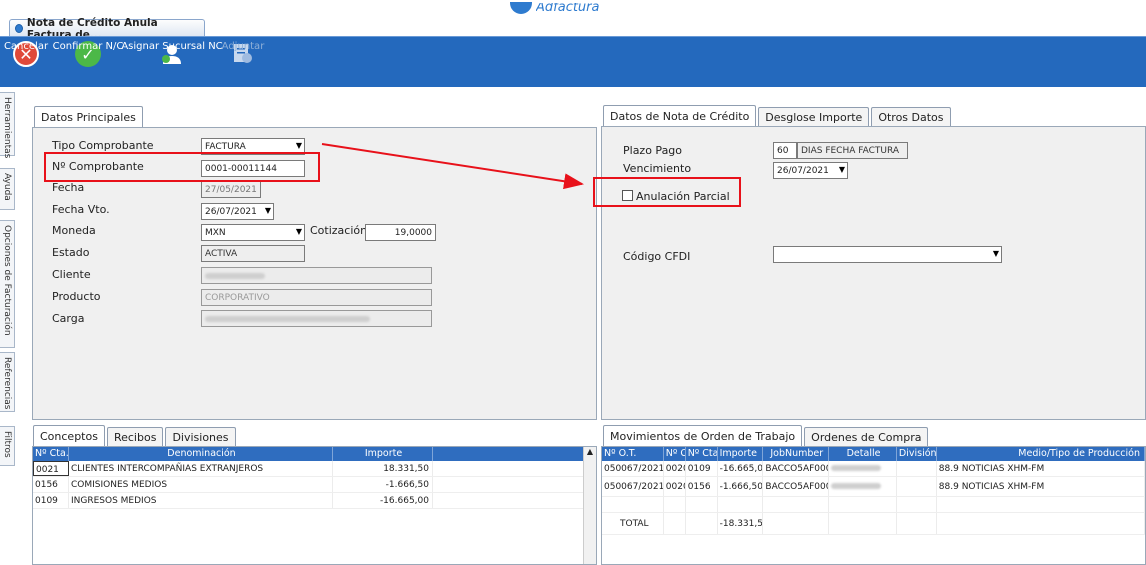 This screenshot has width=1146, height=565. I want to click on tab-datos-principales: Datos Principales, so click(88, 117).